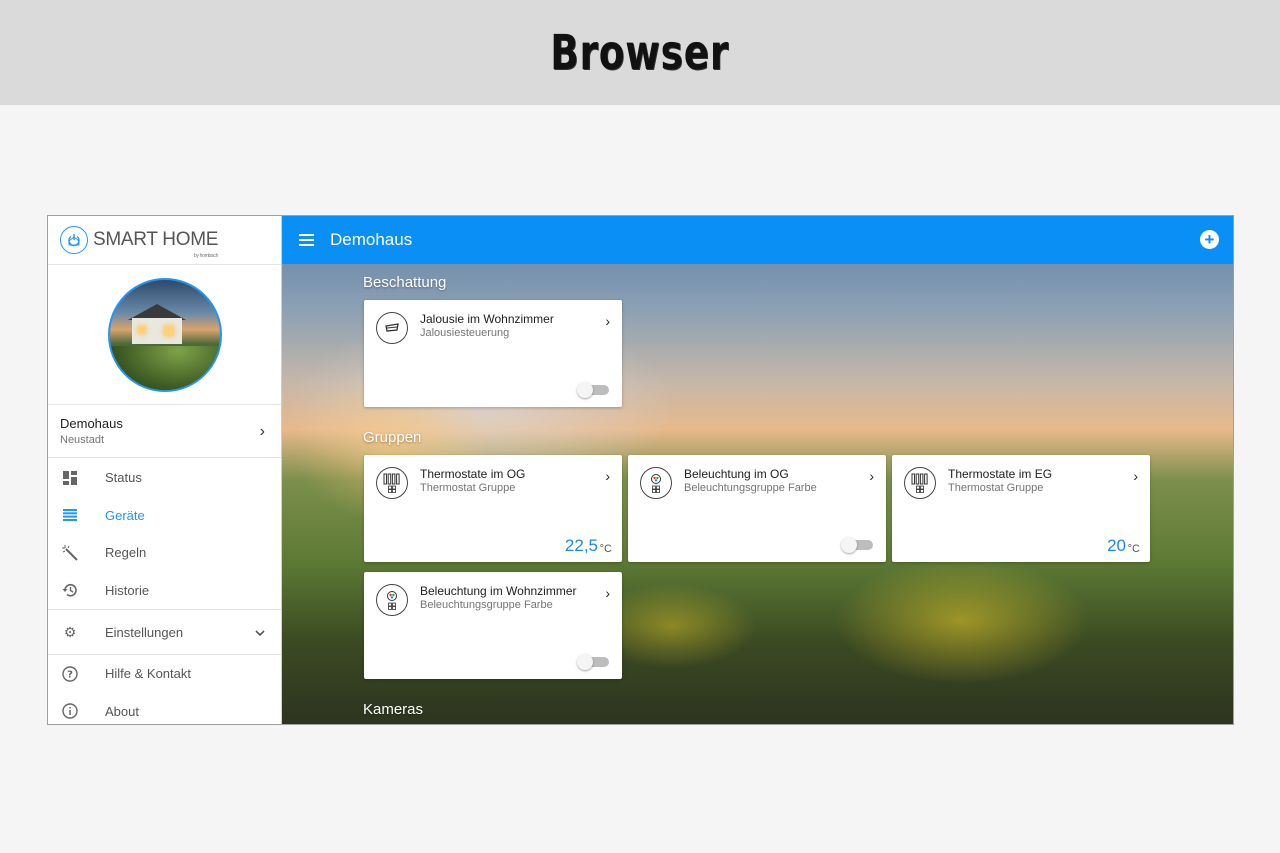  I want to click on banner-title: Browser, so click(640, 52).